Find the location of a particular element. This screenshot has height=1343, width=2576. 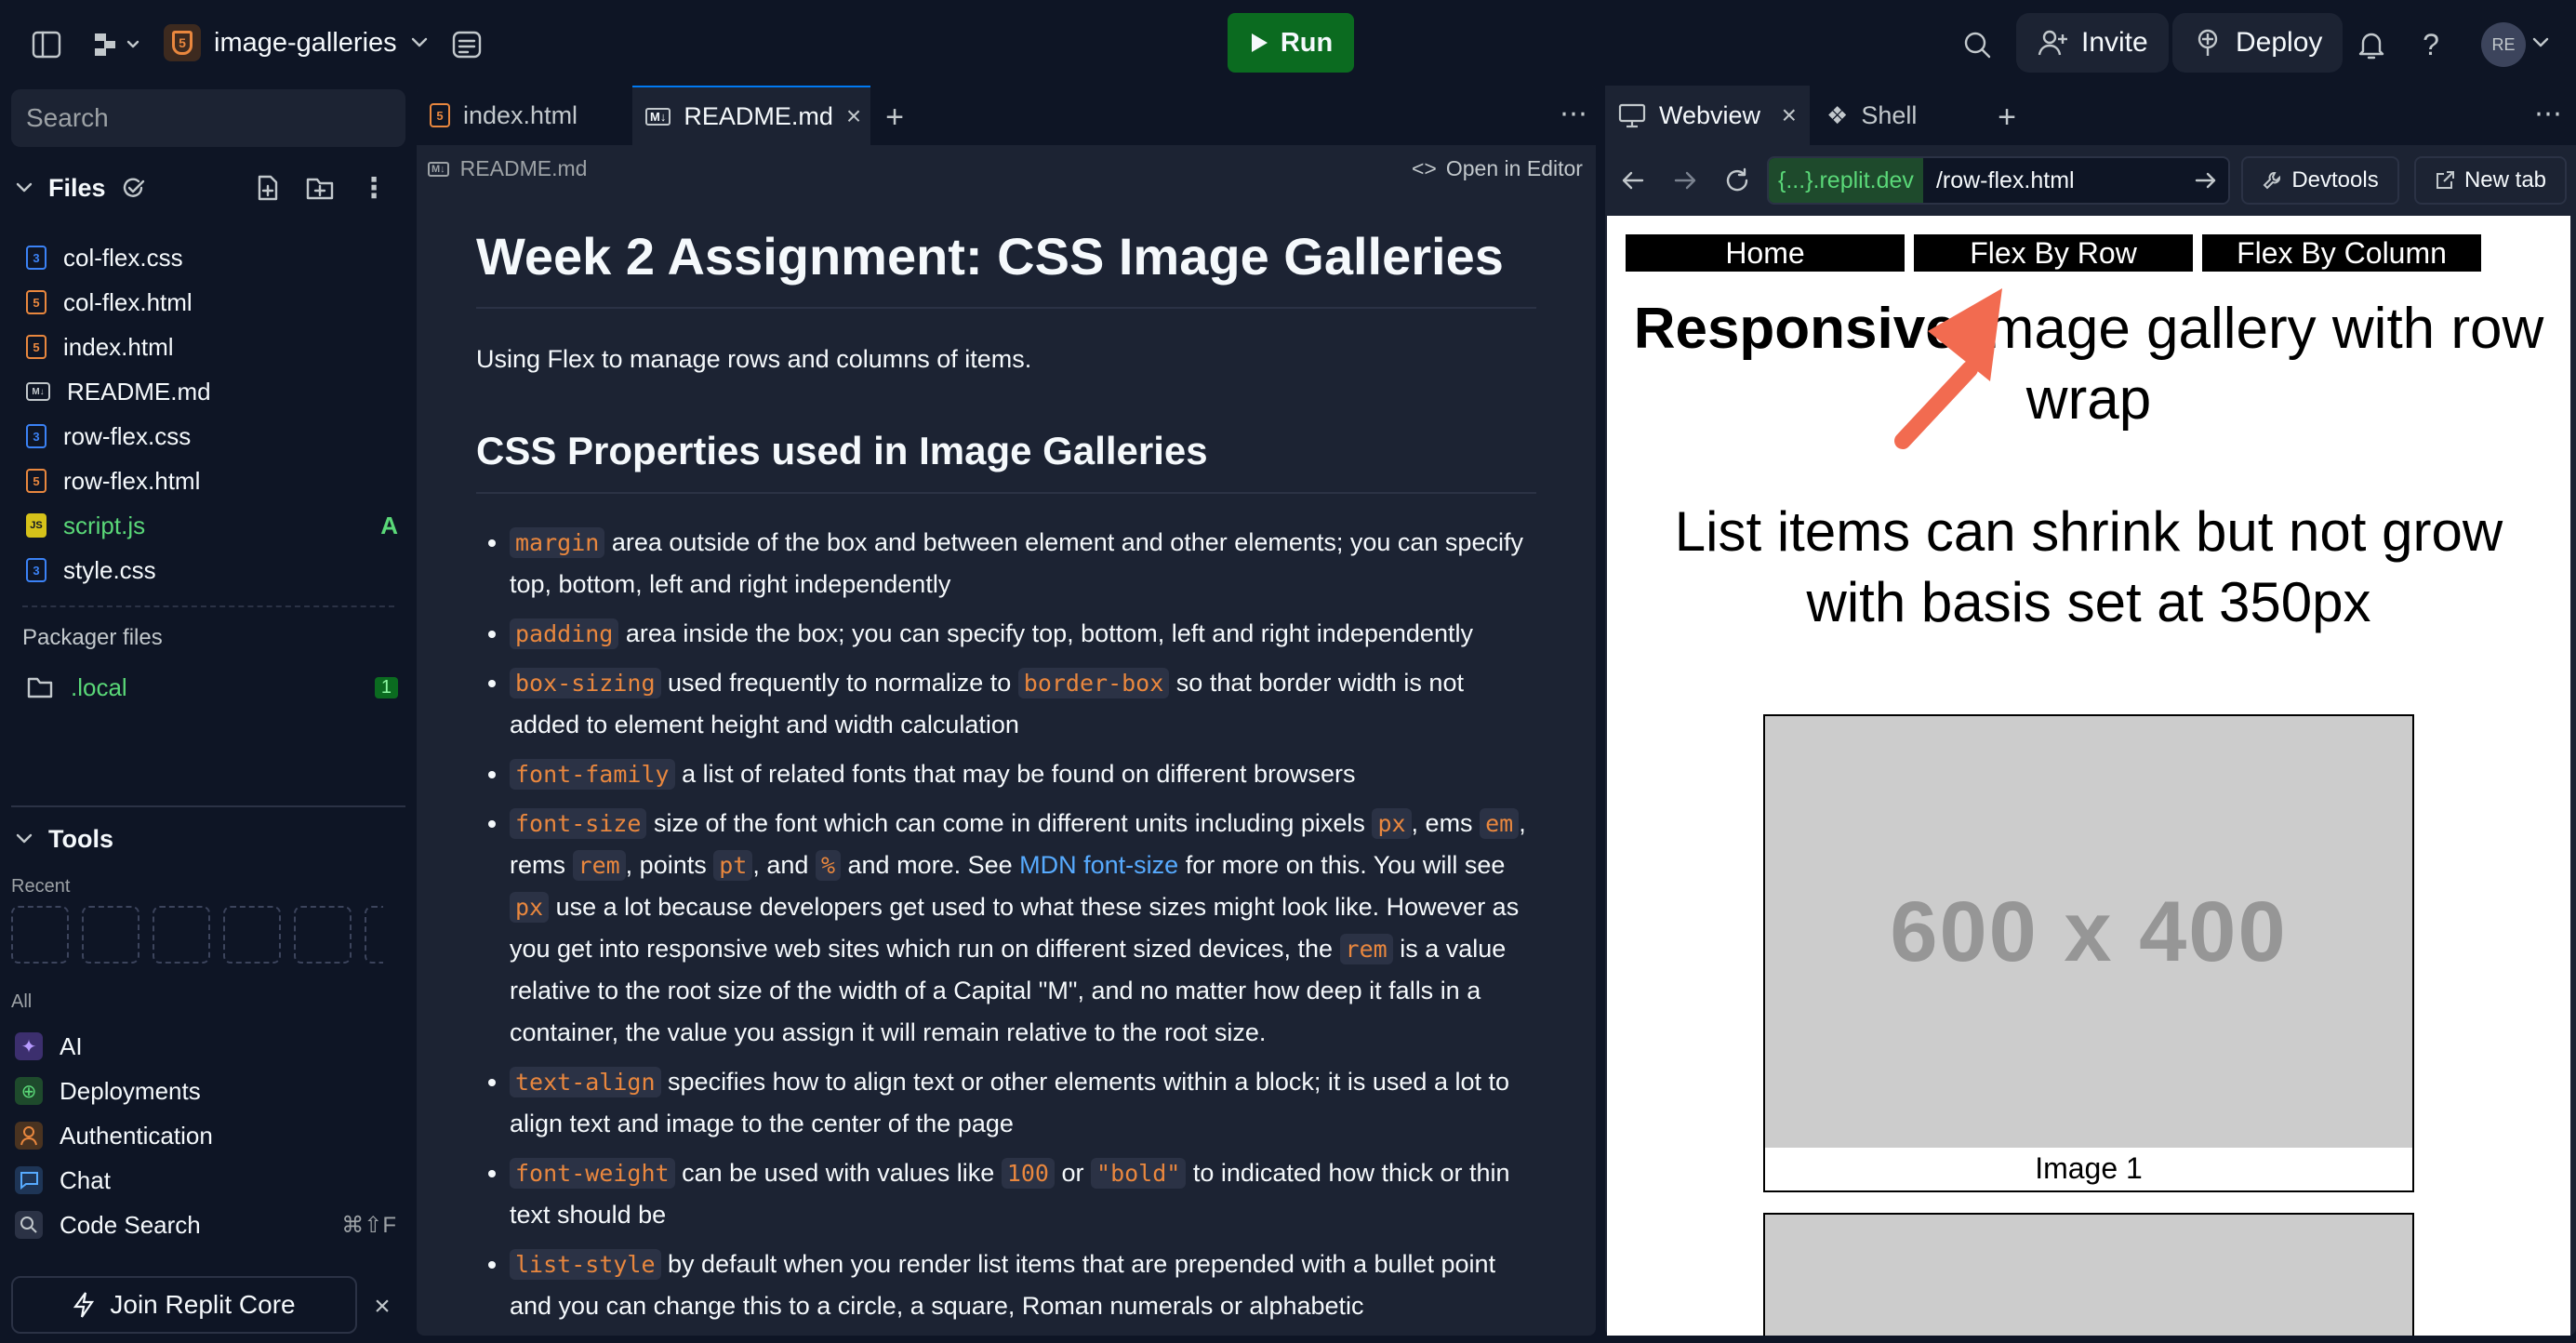

file-item-row-flex-css: 3 row-flex.css is located at coordinates (212, 436).